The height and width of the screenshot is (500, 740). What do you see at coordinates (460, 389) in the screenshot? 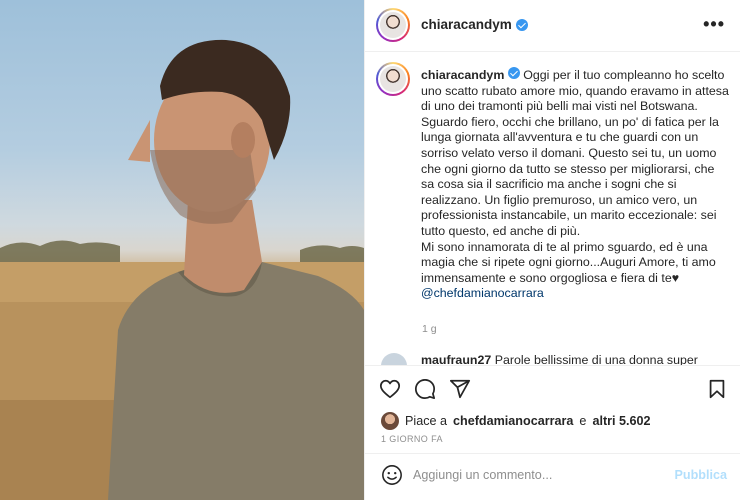
I see `share-icon` at bounding box center [460, 389].